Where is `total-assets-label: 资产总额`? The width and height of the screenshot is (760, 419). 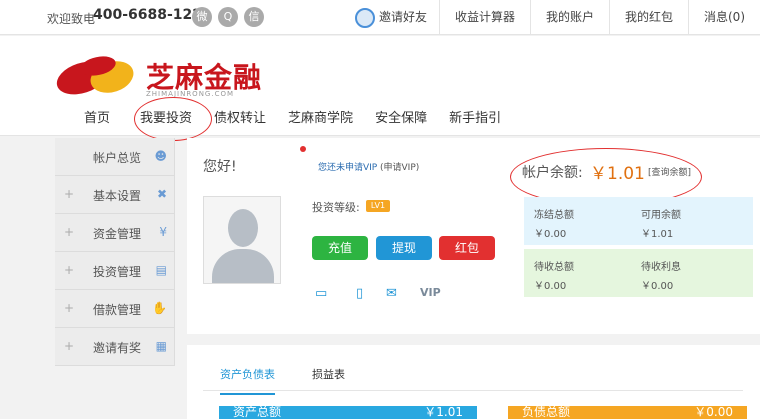 total-assets-label: 资产总额 is located at coordinates (257, 412).